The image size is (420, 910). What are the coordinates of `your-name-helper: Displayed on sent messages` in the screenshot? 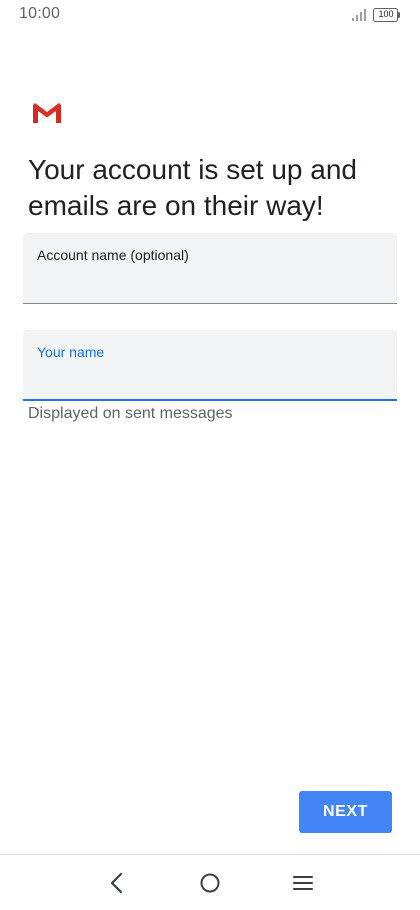 It's located at (130, 413).